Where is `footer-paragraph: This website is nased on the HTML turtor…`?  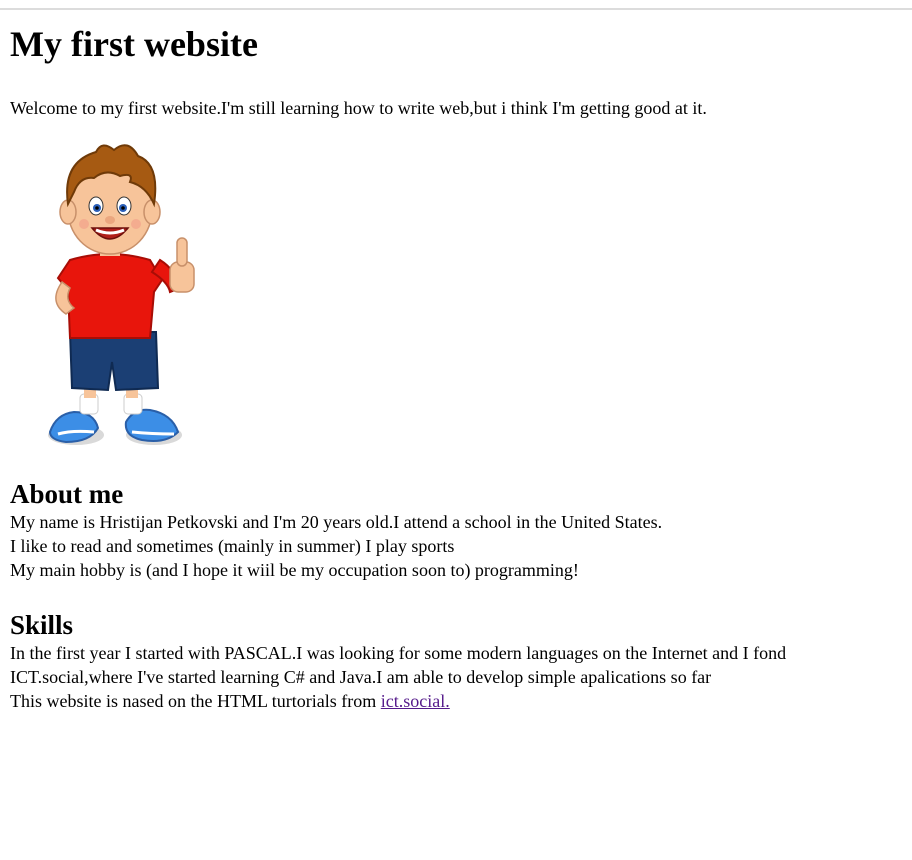 footer-paragraph: This website is nased on the HTML turtor… is located at coordinates (450, 701).